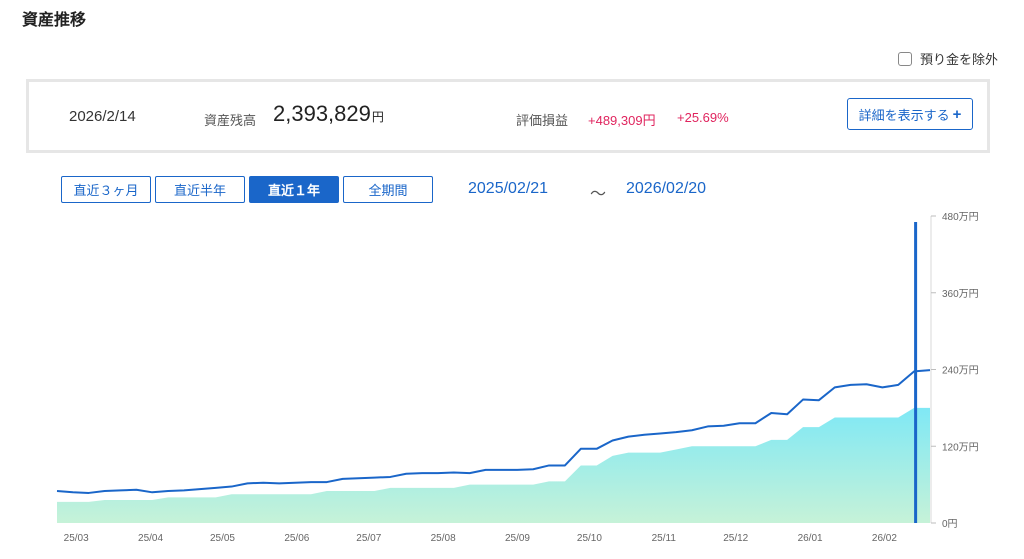 This screenshot has width=1024, height=559. Describe the element at coordinates (230, 120) in the screenshot. I see `balance-label: 資産残高` at that location.